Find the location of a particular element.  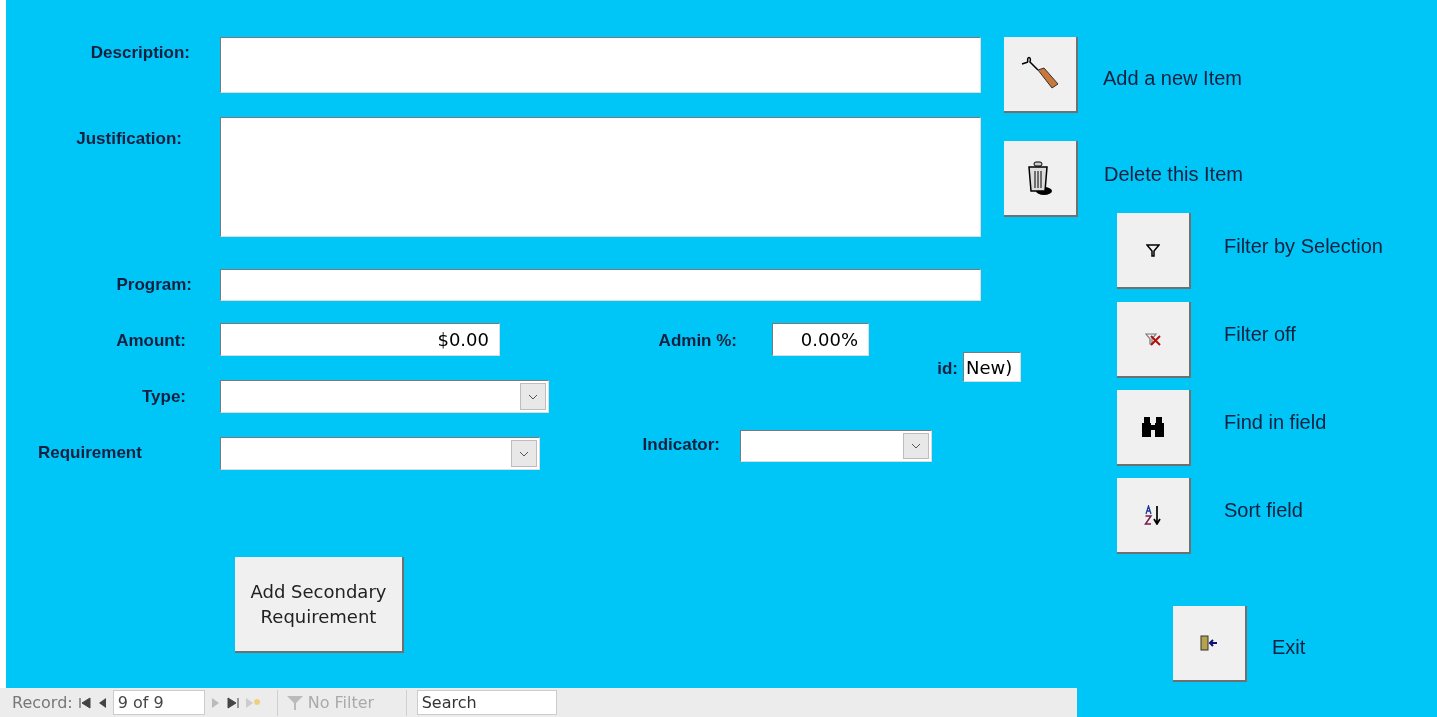

field-label: Admin %: is located at coordinates (697, 341).